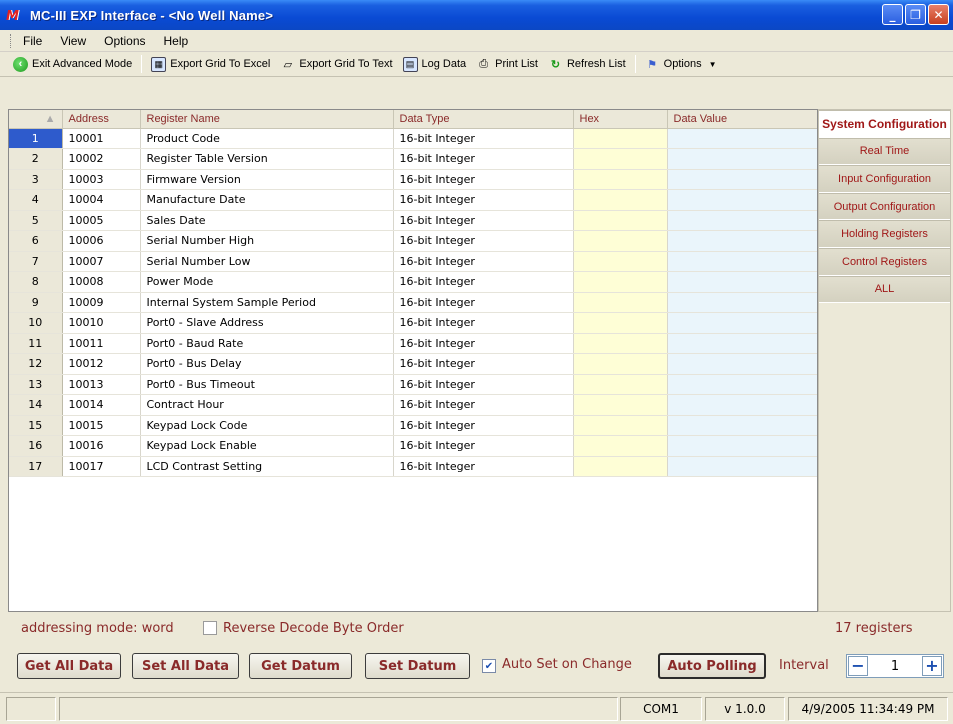 This screenshot has height=724, width=953. I want to click on cell-register-name: Contract Hour, so click(267, 405).